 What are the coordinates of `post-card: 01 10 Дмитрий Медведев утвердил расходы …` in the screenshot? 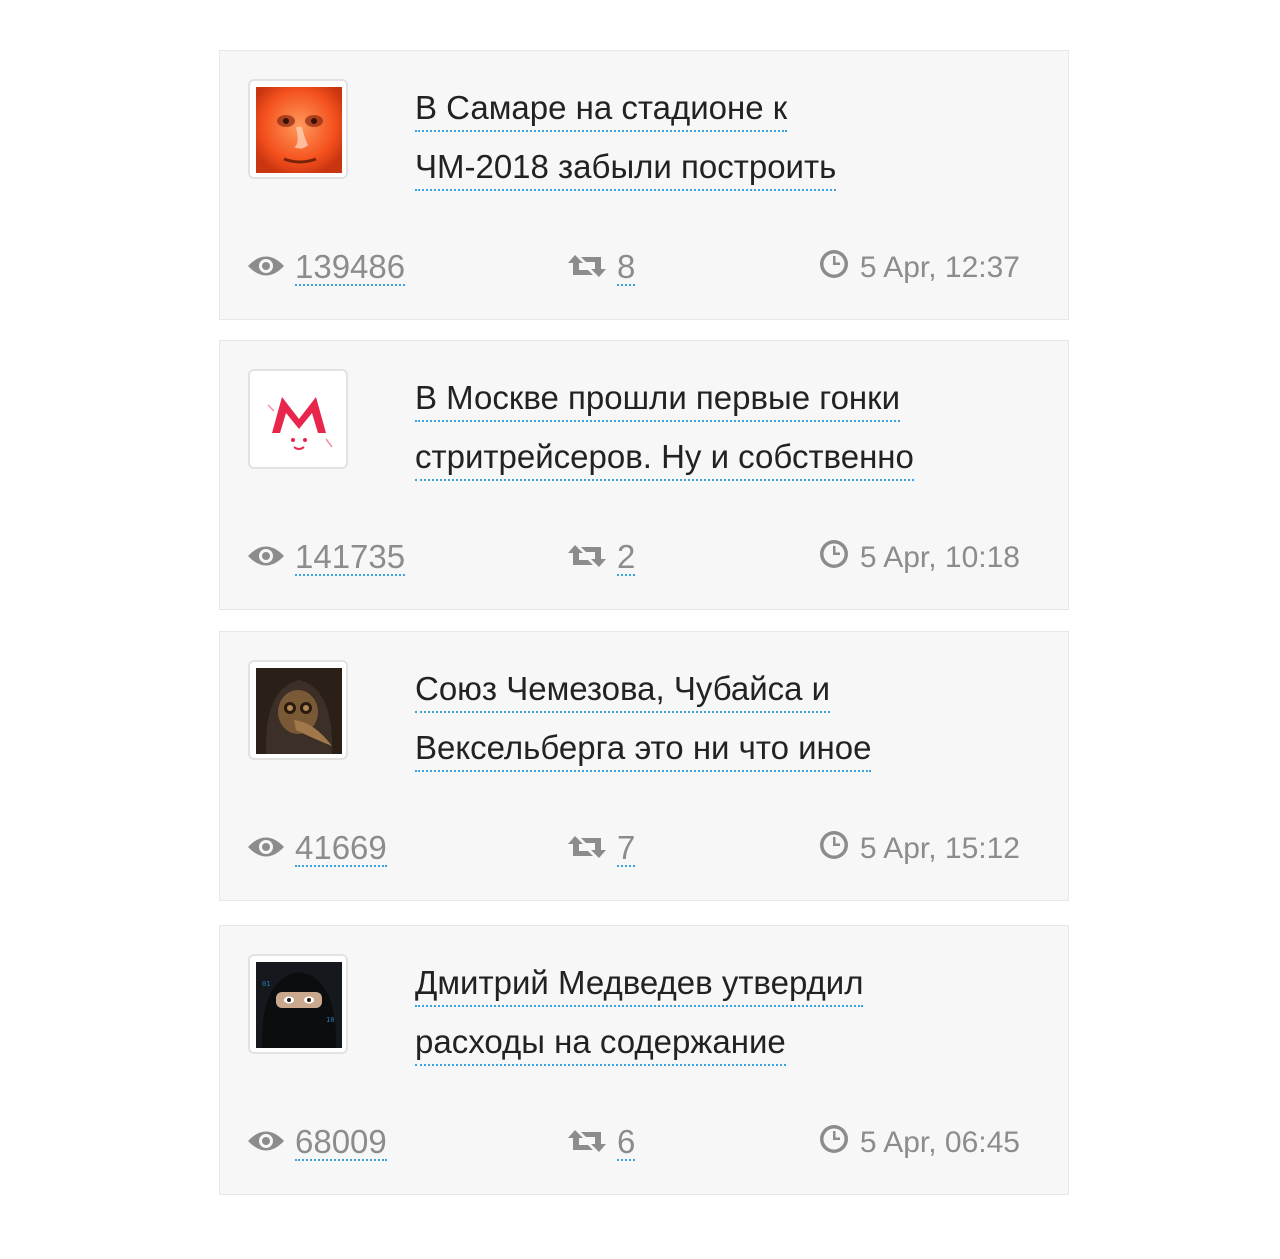 It's located at (644, 1060).